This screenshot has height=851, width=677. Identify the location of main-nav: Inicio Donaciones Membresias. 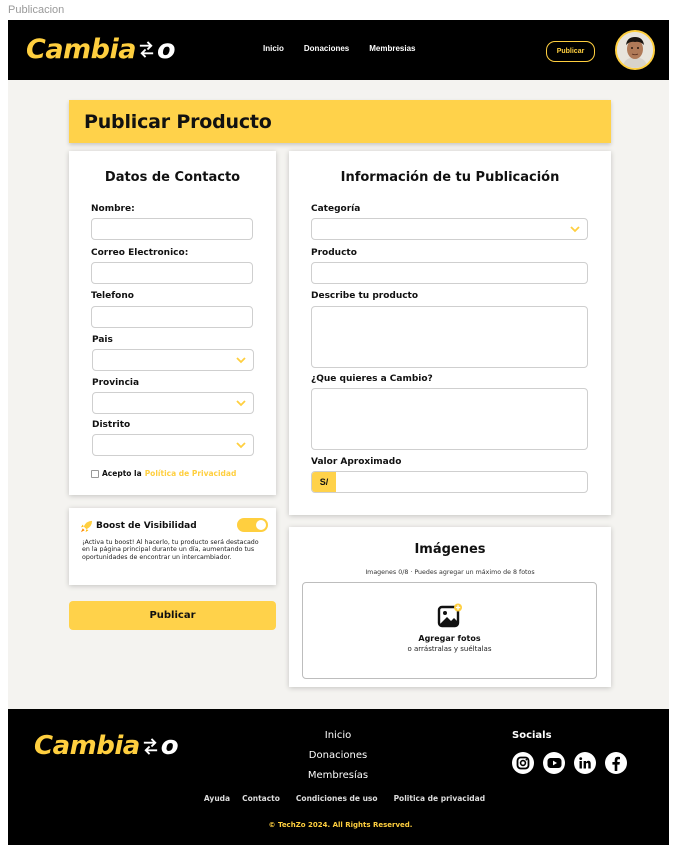
(339, 48).